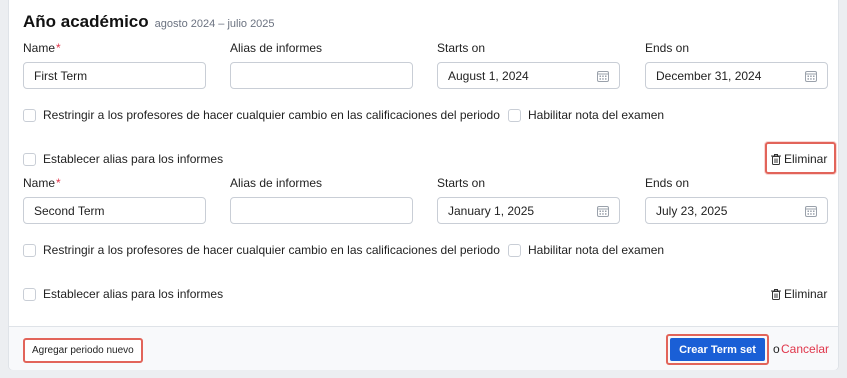 The height and width of the screenshot is (378, 847). I want to click on term-1-alias-input, so click(321, 75).